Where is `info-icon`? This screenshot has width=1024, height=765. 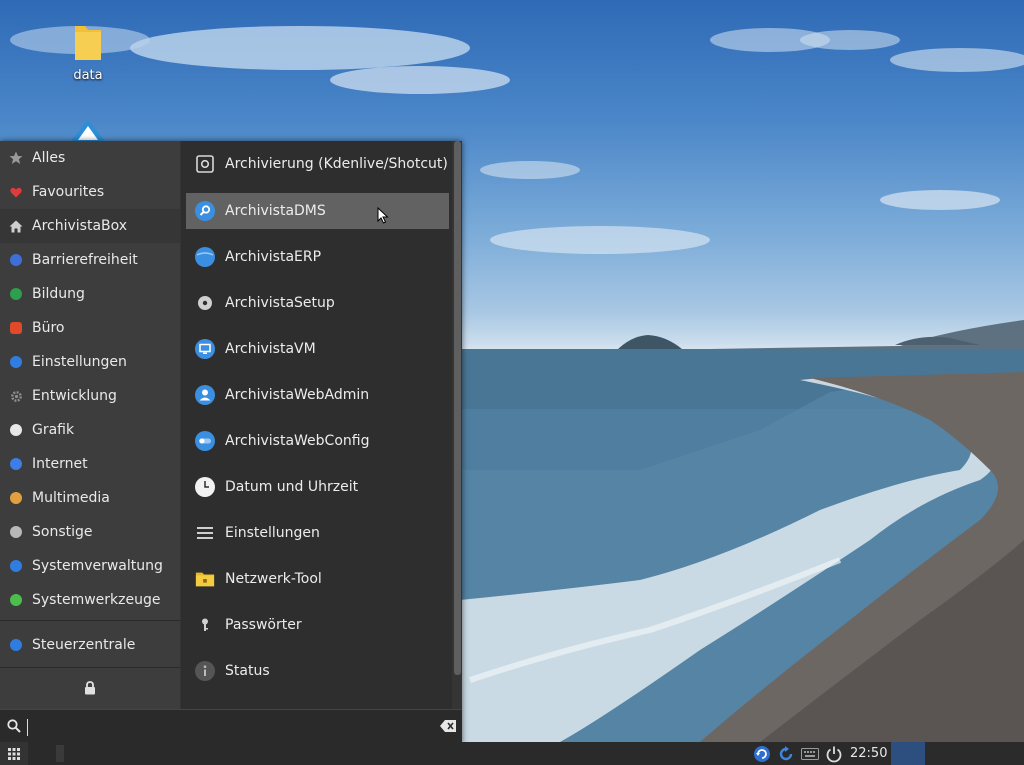 info-icon is located at coordinates (205, 671).